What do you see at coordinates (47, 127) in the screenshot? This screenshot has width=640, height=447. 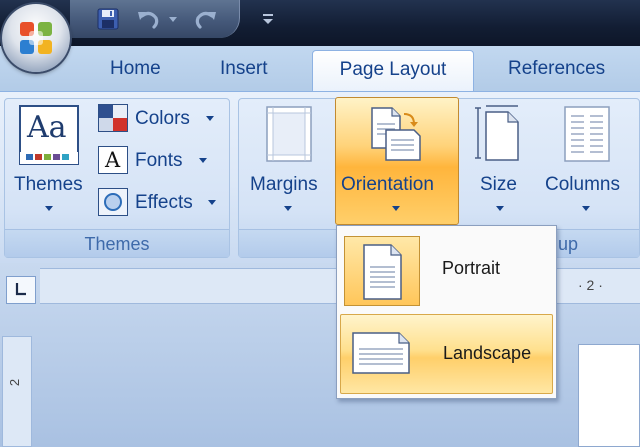 I see `themes-preview-glyph: Aa` at bounding box center [47, 127].